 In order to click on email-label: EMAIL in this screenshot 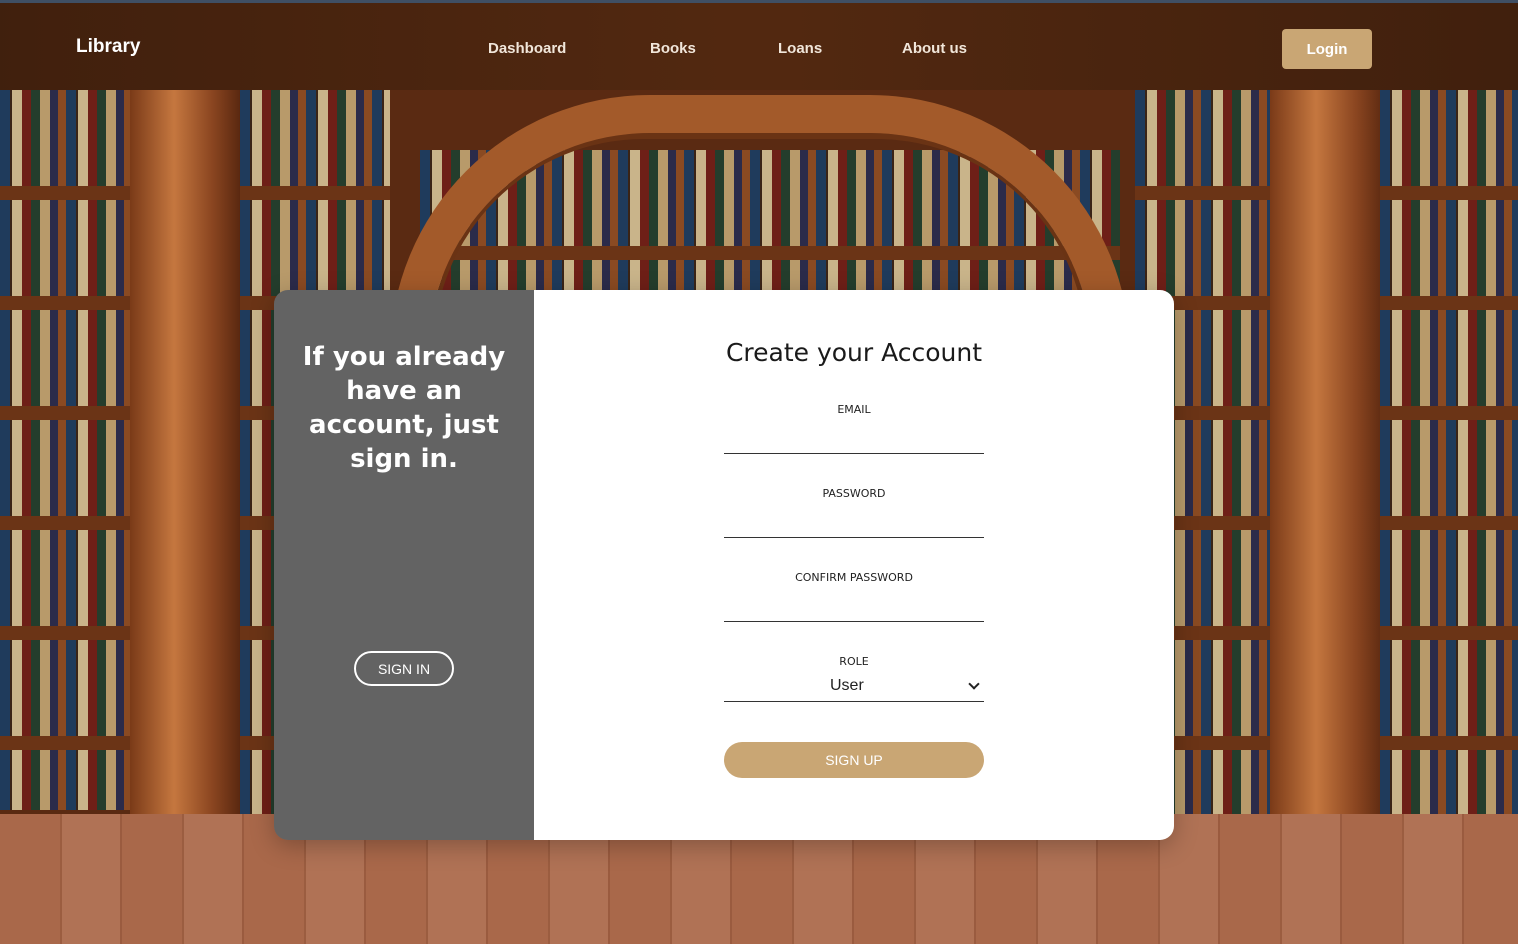, I will do `click(854, 409)`.